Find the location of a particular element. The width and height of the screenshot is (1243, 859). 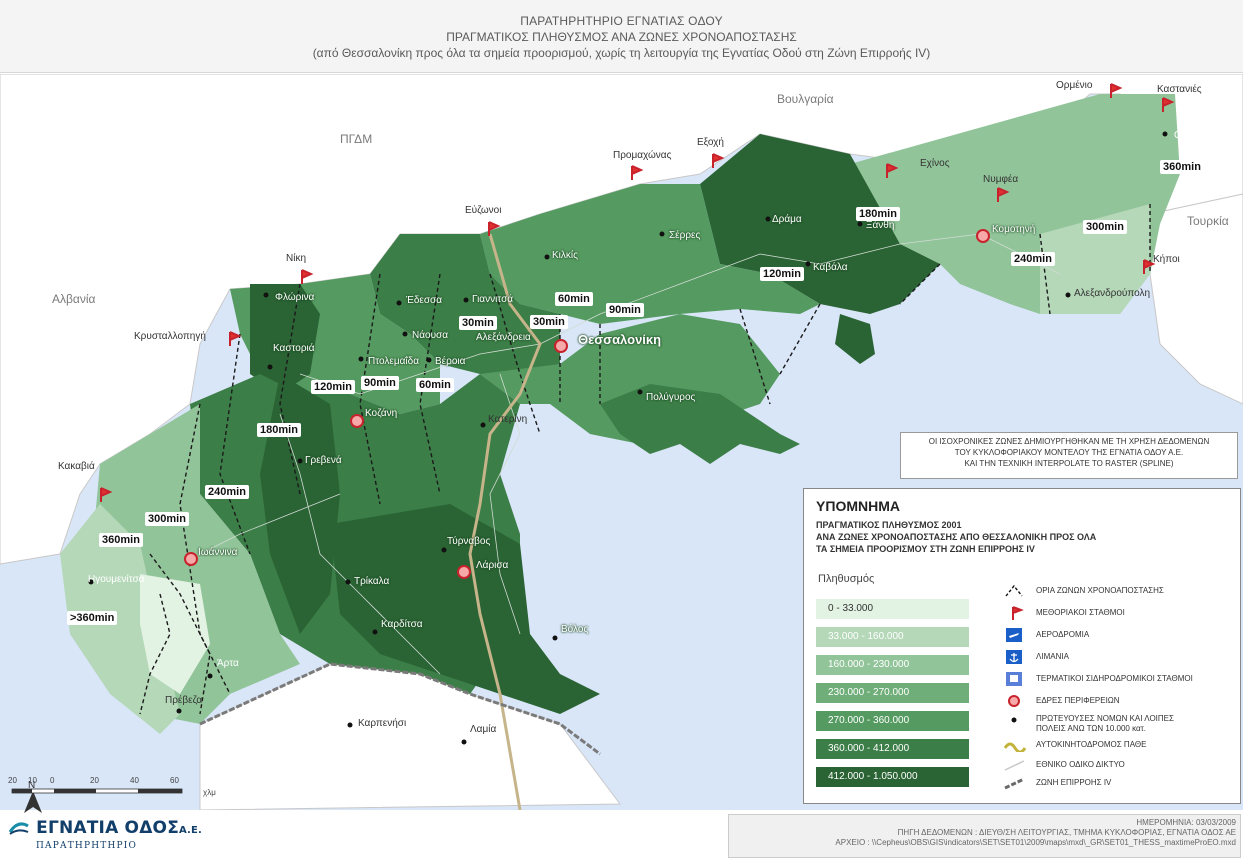

city-label-trikala: Τρίκαλα is located at coordinates (372, 581).